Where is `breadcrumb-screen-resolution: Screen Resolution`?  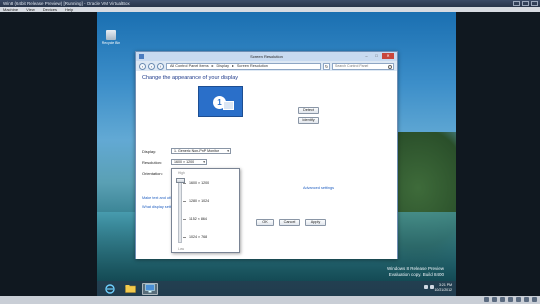
breadcrumb-screen-resolution: Screen Resolution is located at coordinates (252, 66).